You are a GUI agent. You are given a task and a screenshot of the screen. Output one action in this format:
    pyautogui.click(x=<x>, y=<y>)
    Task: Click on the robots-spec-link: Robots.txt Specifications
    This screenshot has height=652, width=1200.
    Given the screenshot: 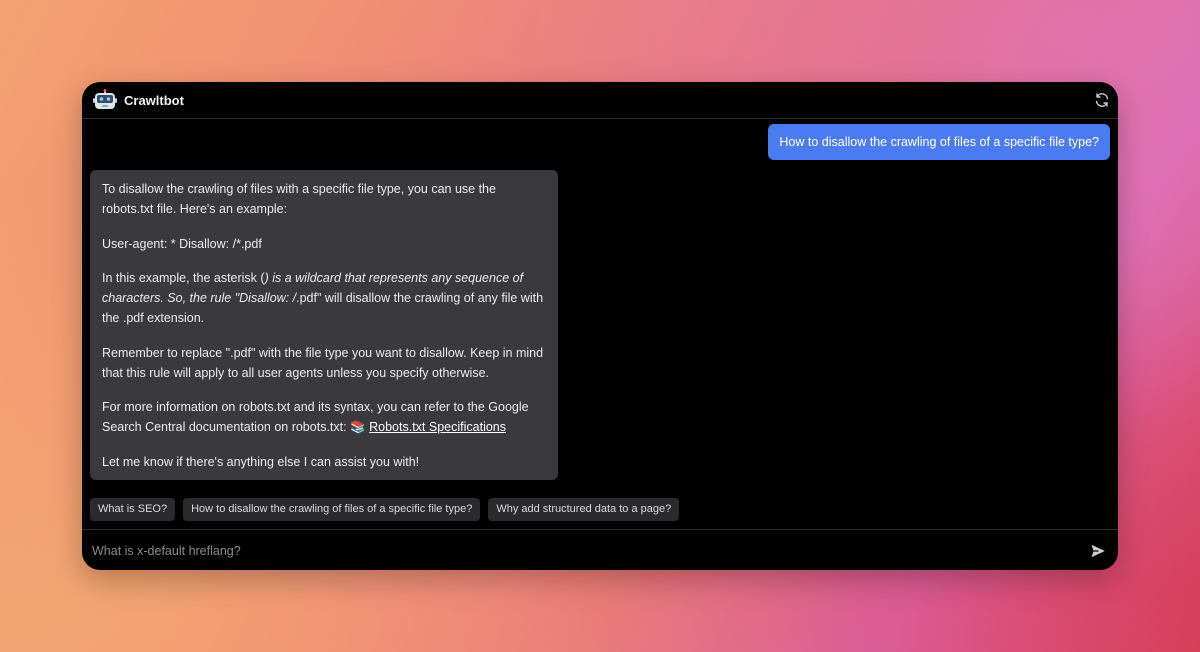 What is the action you would take?
    pyautogui.click(x=437, y=427)
    